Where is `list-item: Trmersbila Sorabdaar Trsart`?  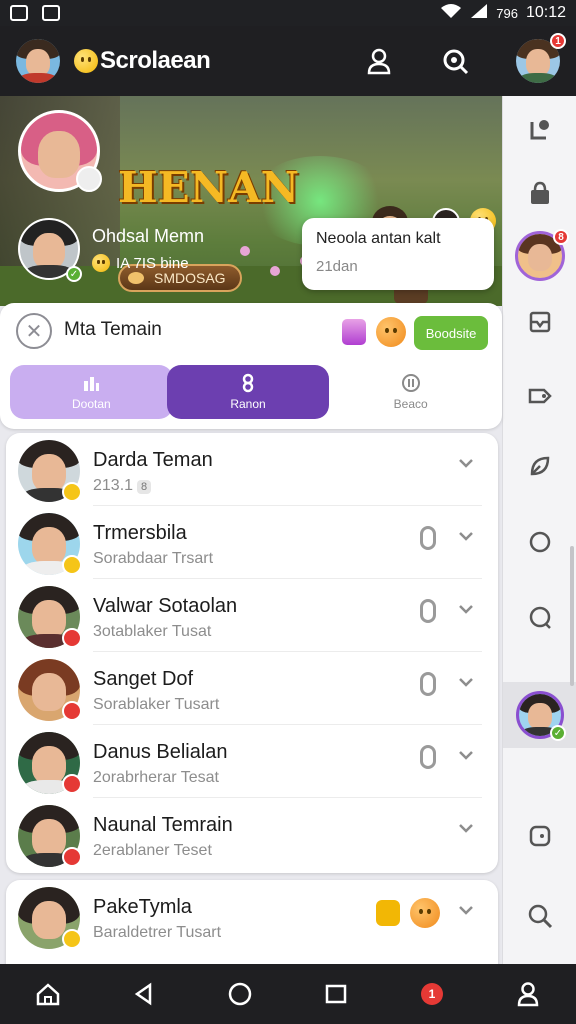
list-item: Trmersbila Sorabdaar Trsart is located at coordinates (252, 542).